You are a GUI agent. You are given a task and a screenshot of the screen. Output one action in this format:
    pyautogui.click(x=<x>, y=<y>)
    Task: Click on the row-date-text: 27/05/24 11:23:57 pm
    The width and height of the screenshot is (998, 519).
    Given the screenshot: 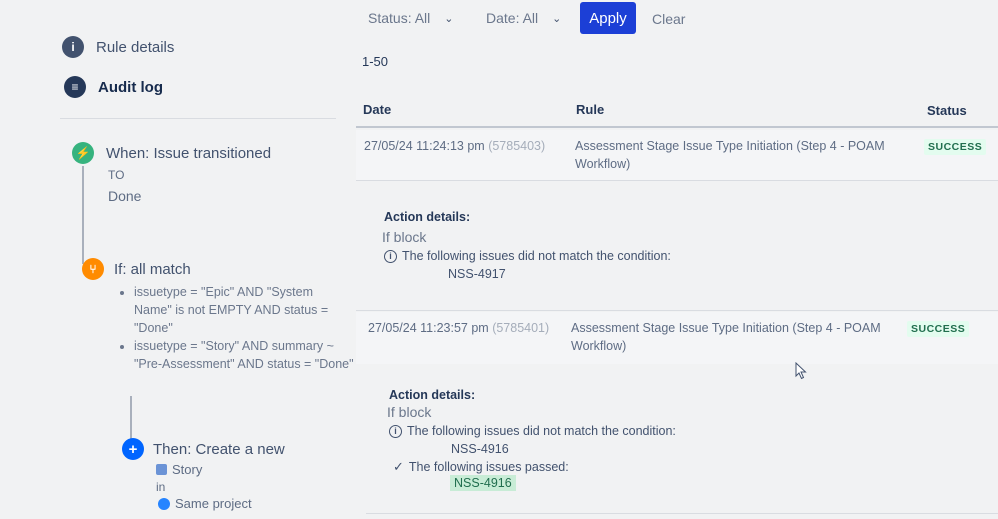 What is the action you would take?
    pyautogui.click(x=428, y=328)
    